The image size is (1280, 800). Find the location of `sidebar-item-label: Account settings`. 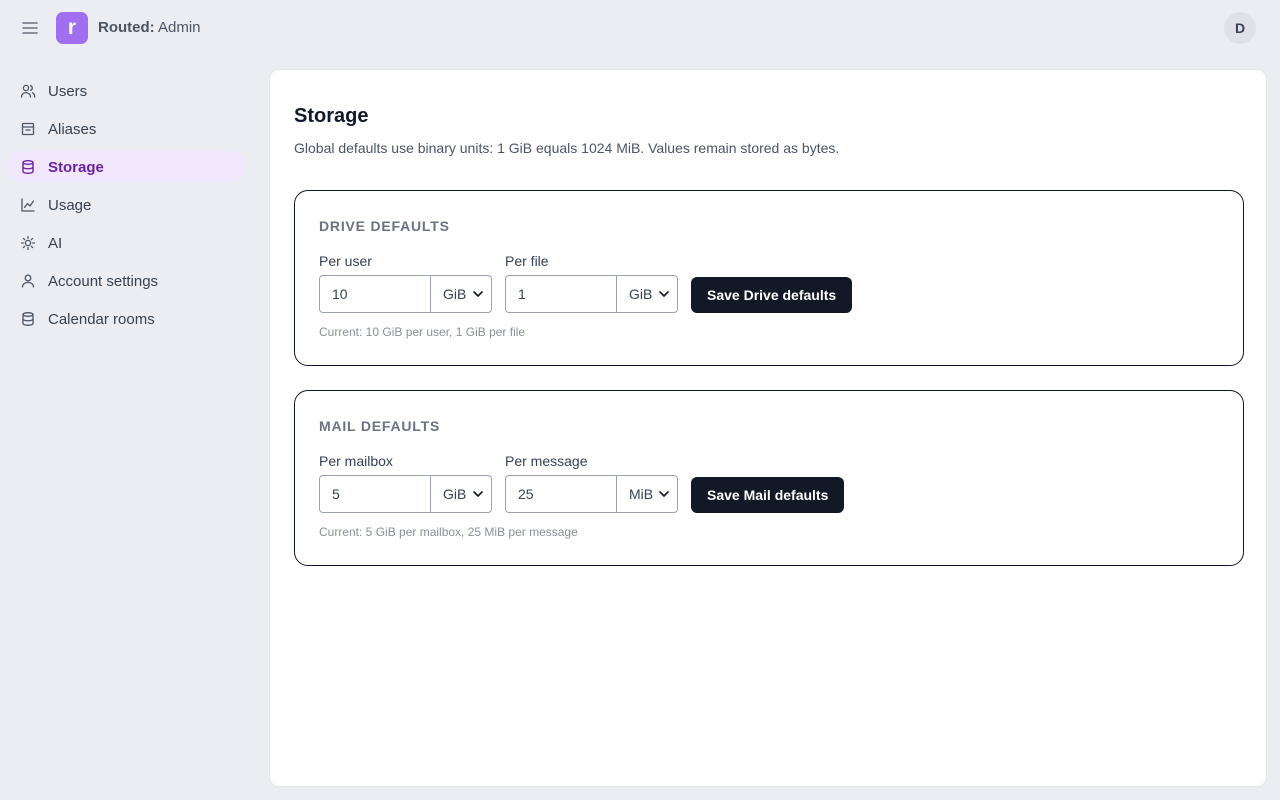

sidebar-item-label: Account settings is located at coordinates (103, 281).